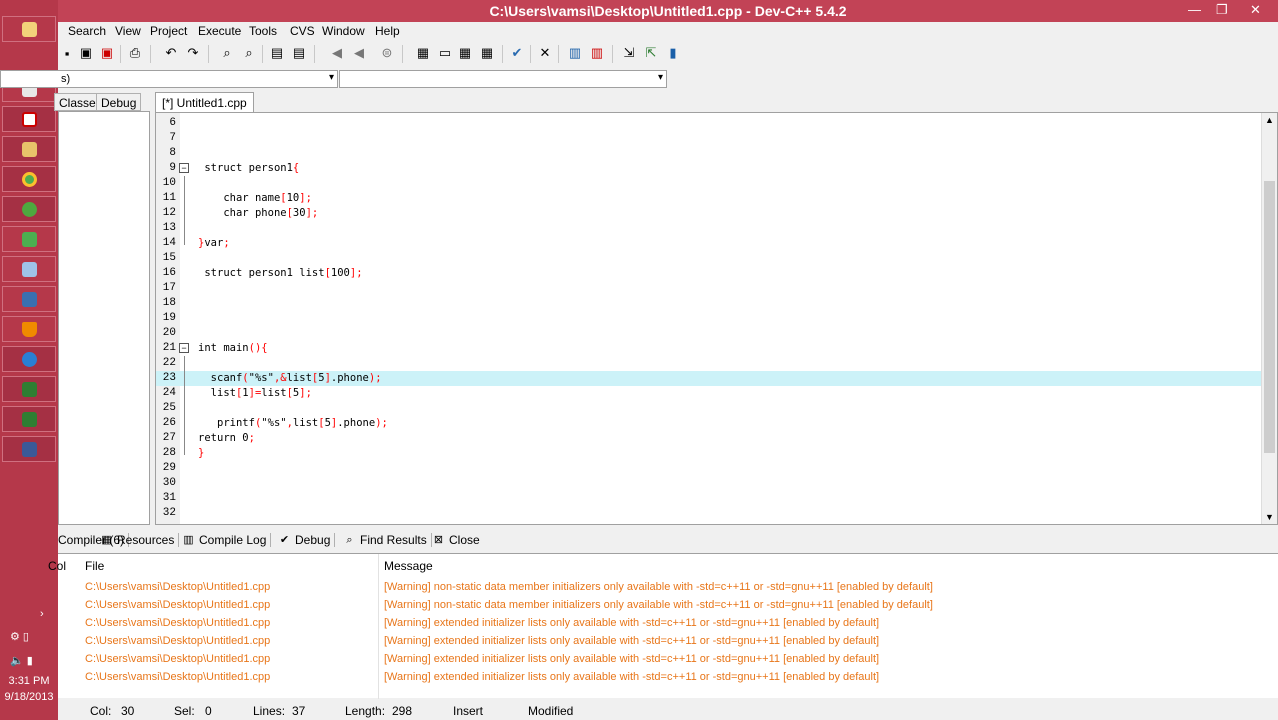 The height and width of the screenshot is (720, 1278). Describe the element at coordinates (709, 393) in the screenshot. I see `code-line: 24 list[1]=list[5];` at that location.